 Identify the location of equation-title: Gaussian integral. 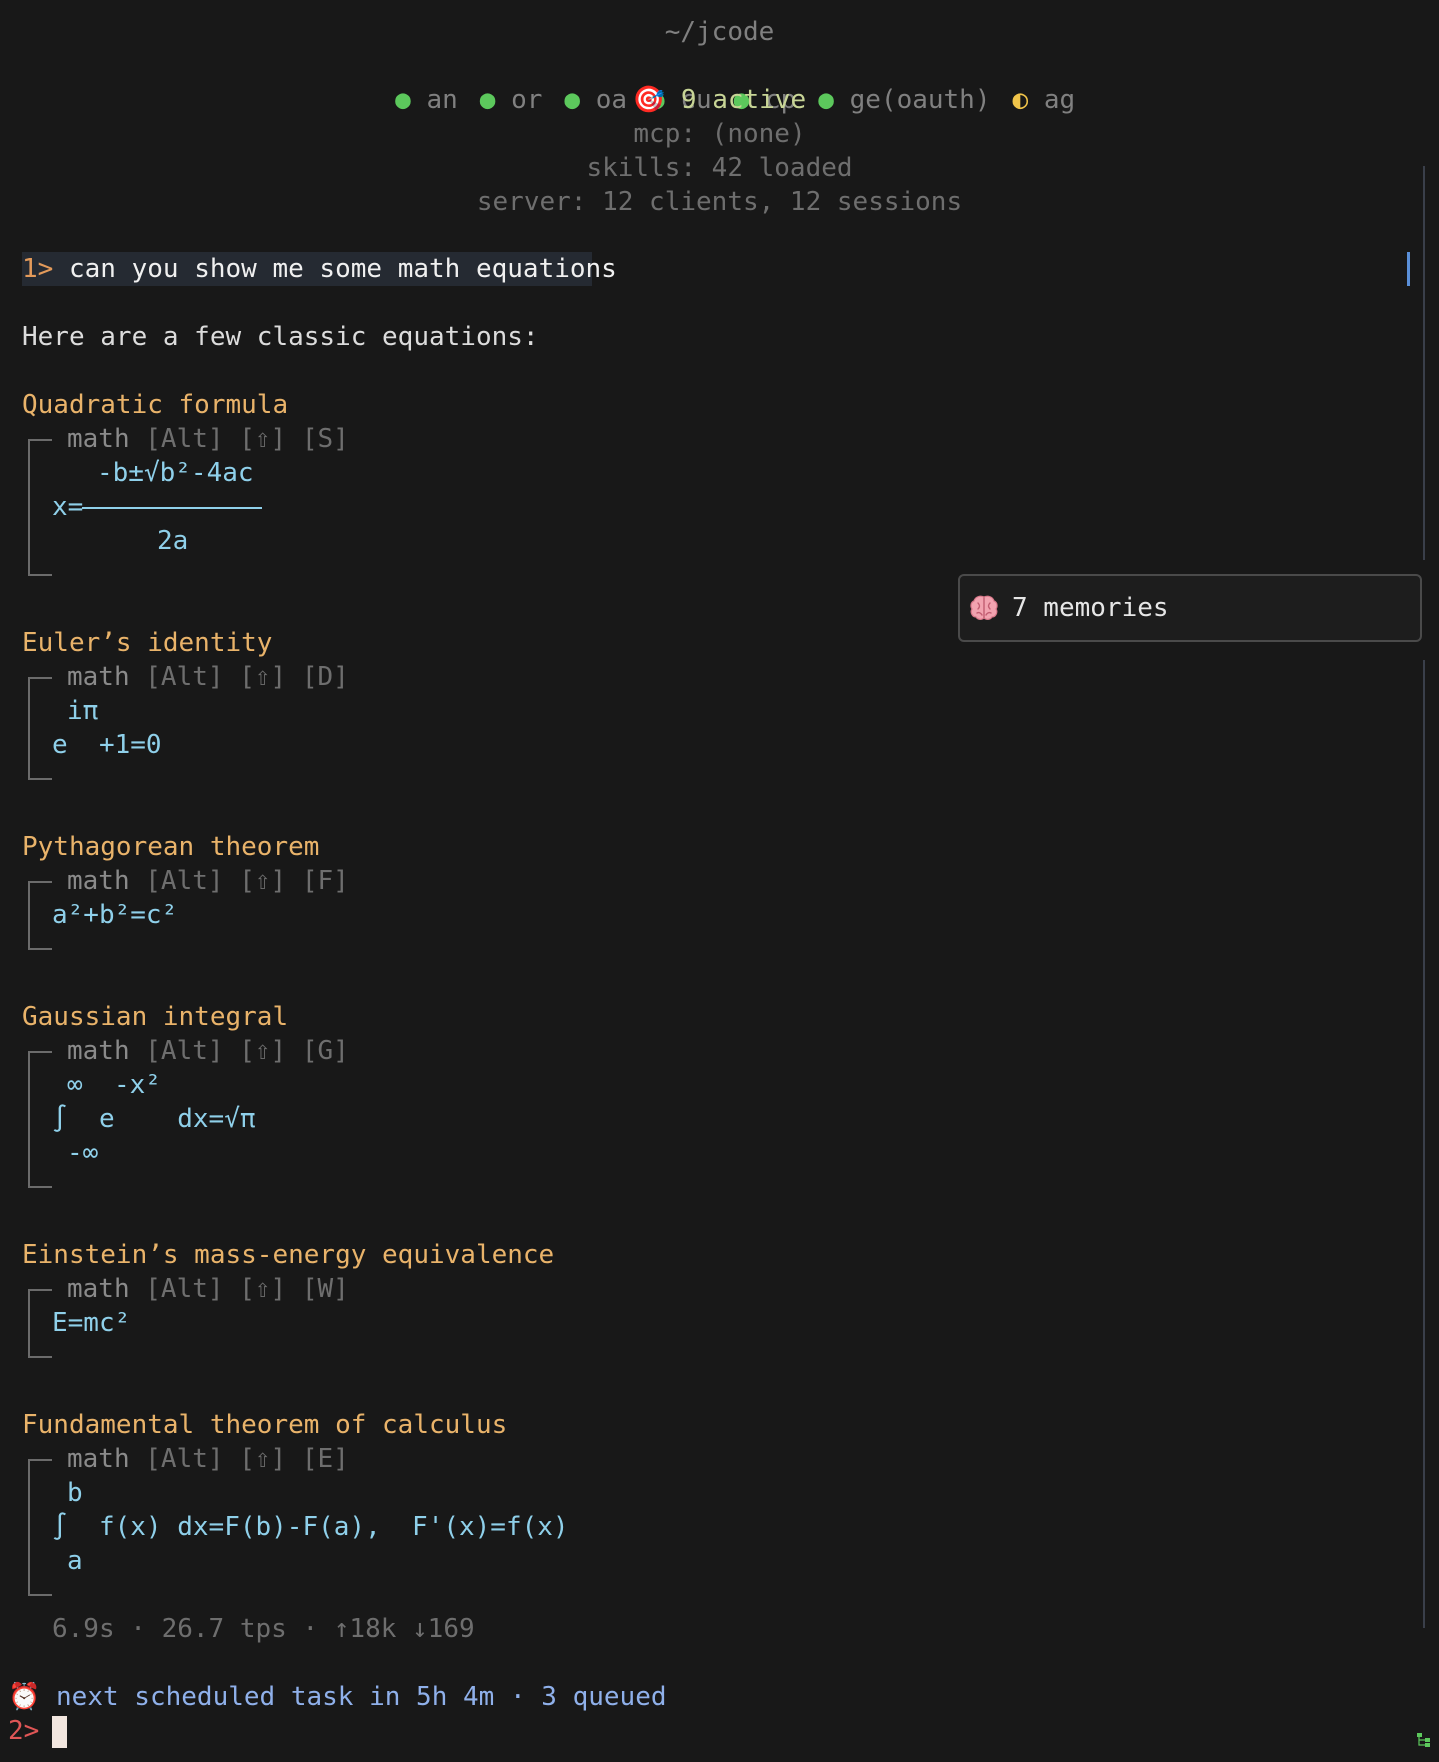
(155, 1017).